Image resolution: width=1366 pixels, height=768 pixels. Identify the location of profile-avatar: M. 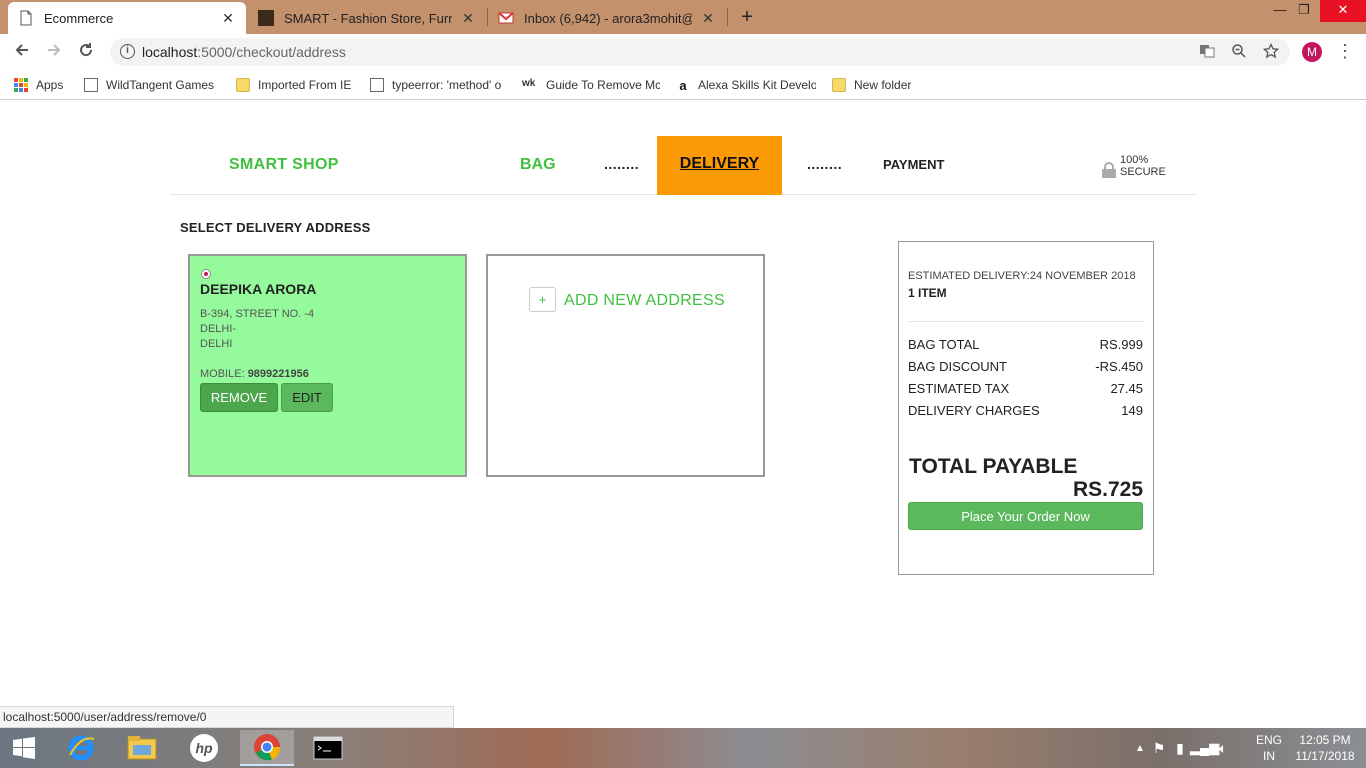
(1312, 52).